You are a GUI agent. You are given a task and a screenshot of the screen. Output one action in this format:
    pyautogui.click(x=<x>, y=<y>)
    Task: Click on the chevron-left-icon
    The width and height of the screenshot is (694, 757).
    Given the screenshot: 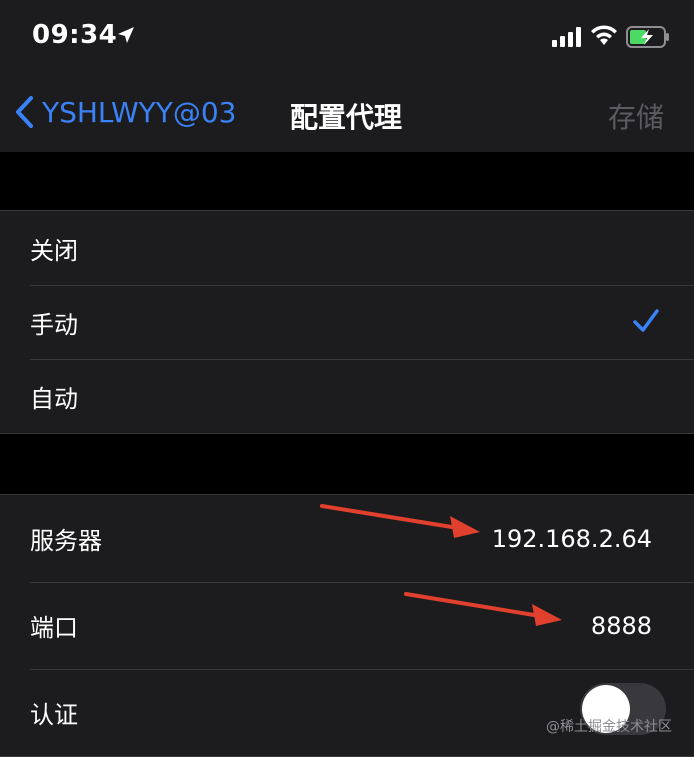 What is the action you would take?
    pyautogui.click(x=24, y=112)
    